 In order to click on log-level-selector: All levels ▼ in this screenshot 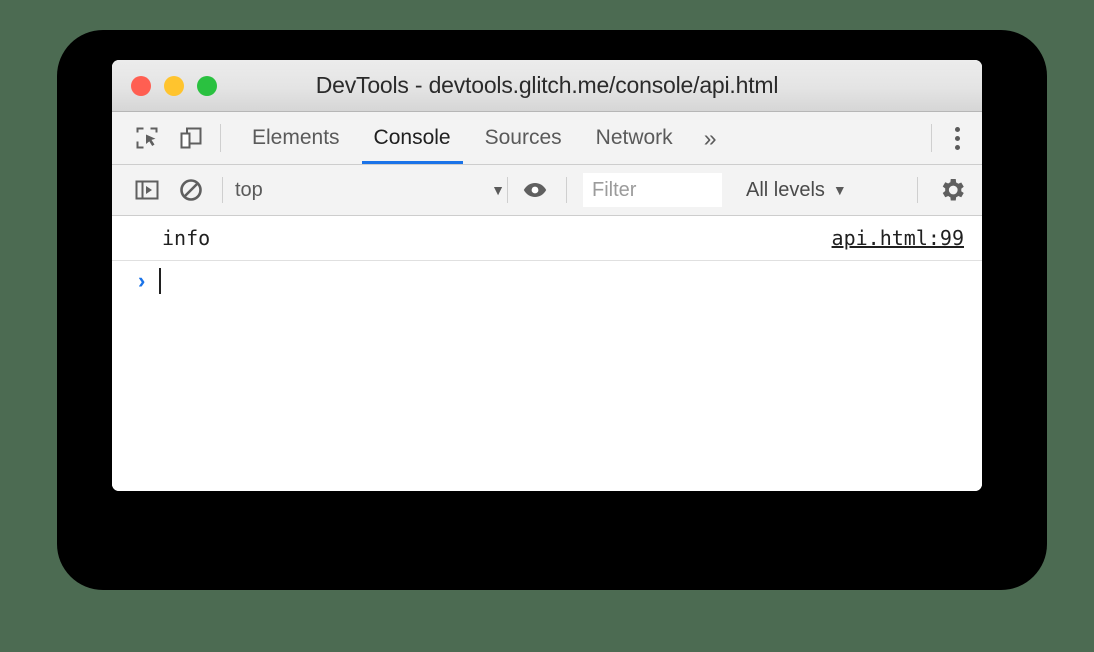, I will do `click(796, 190)`.